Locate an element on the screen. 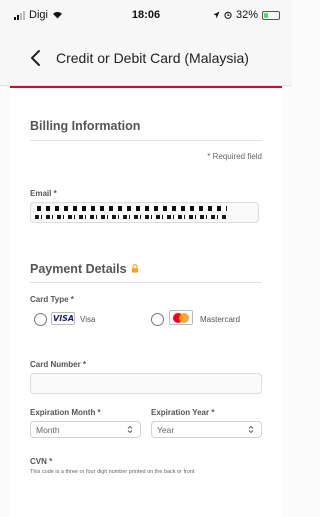 This screenshot has height=517, width=320. billing-information-heading: Billing Information is located at coordinates (85, 126).